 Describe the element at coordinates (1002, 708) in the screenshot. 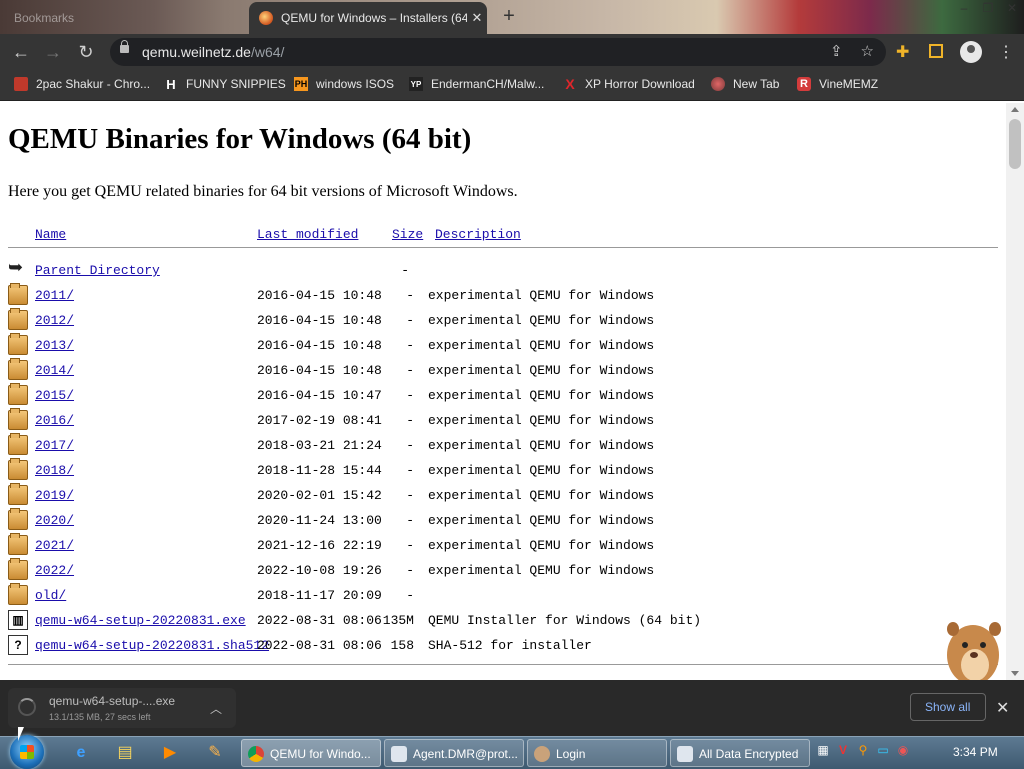

I see `close-download-bar-icon: ✕` at that location.